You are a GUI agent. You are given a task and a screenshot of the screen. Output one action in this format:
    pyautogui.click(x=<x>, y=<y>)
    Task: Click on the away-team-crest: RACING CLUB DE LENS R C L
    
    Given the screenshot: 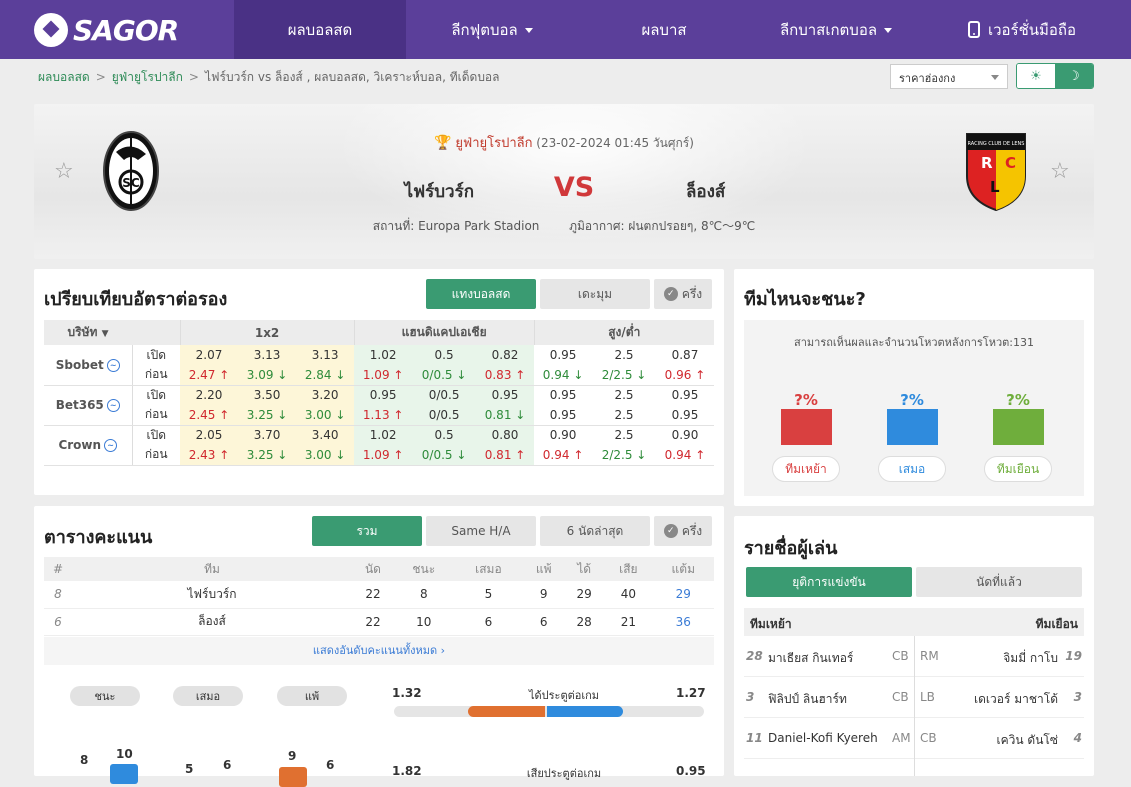 What is the action you would take?
    pyautogui.click(x=996, y=172)
    